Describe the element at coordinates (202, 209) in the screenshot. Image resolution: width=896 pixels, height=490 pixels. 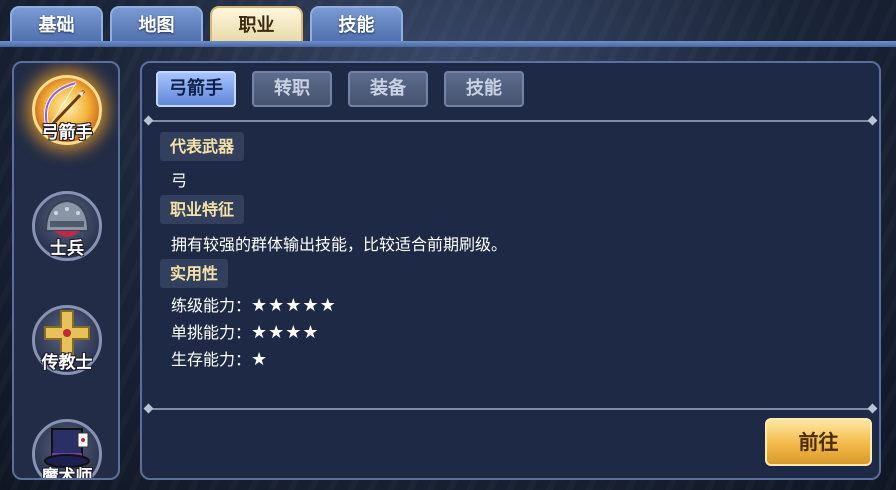
I see `feature-heading: 职业特征` at that location.